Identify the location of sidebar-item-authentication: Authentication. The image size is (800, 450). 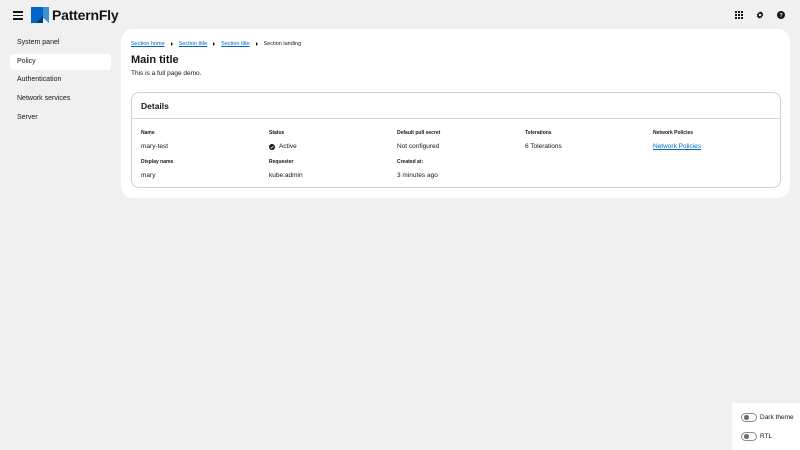
(60, 80).